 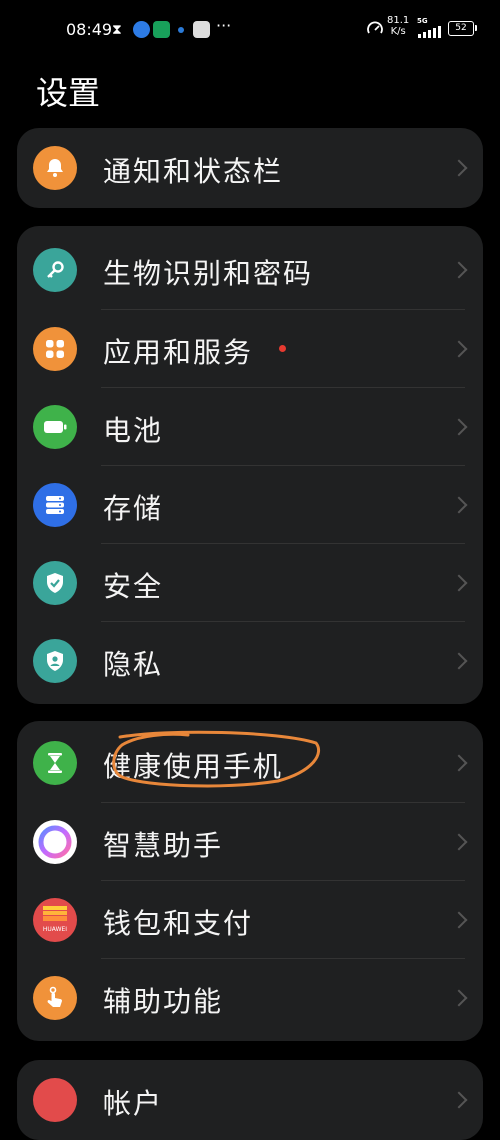 I want to click on settings-group-4: 帐户, so click(x=250, y=1100).